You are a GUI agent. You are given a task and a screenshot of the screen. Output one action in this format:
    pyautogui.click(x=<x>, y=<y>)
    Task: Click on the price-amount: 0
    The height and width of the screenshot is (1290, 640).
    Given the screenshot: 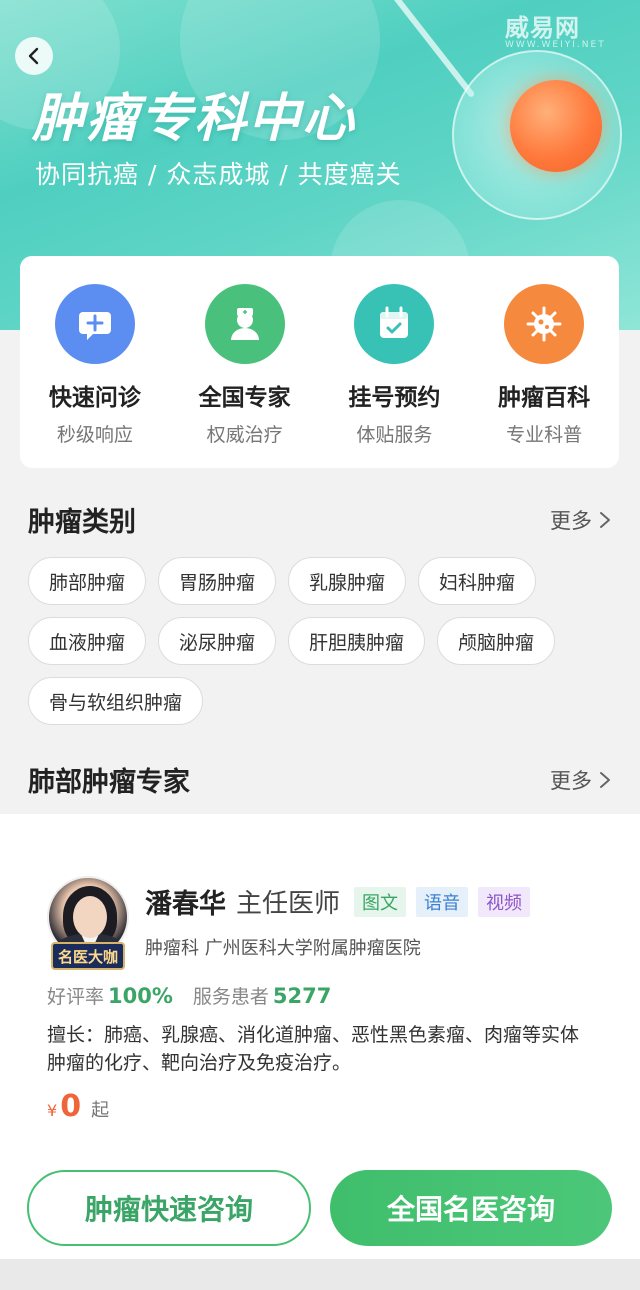 What is the action you would take?
    pyautogui.click(x=71, y=1106)
    